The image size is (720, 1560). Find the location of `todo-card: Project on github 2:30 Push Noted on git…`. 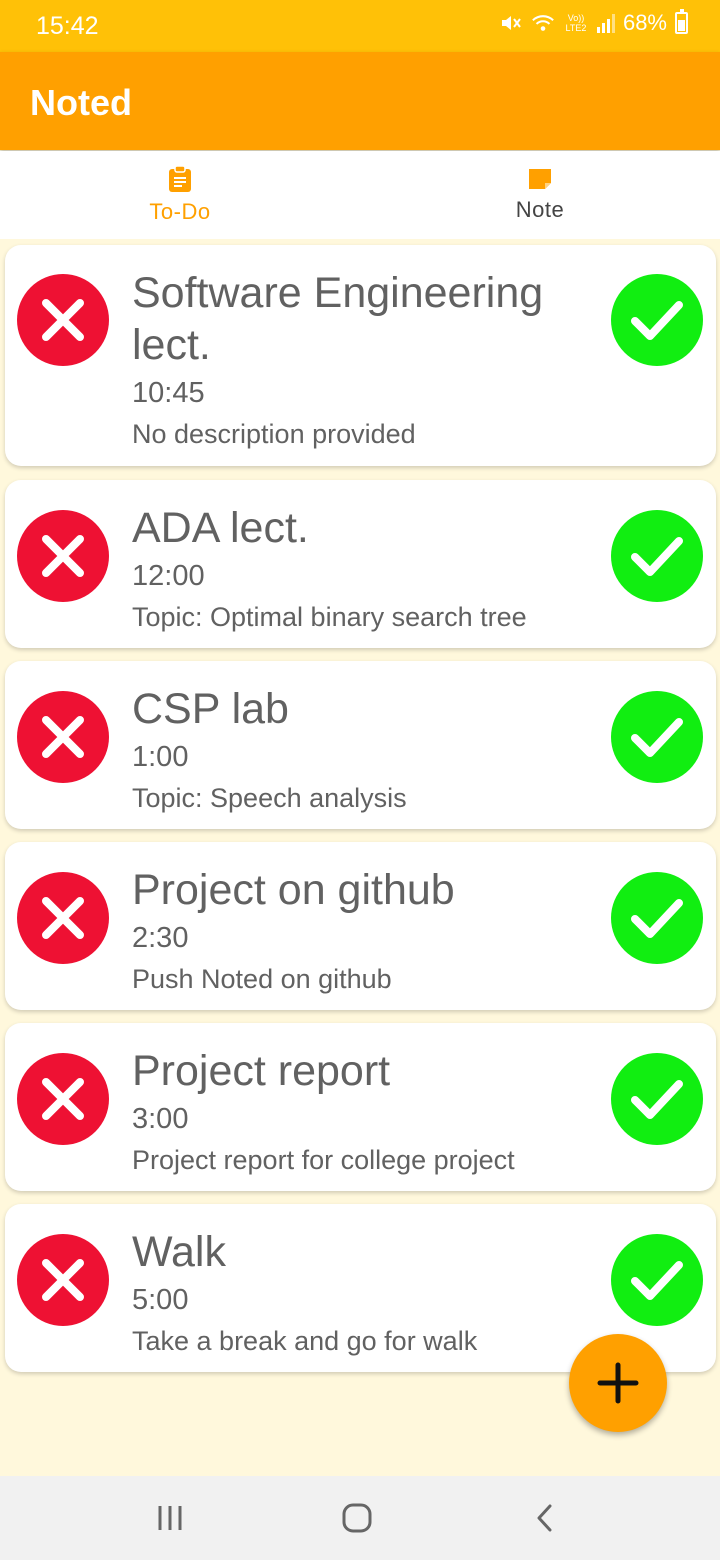

todo-card: Project on github 2:30 Push Noted on git… is located at coordinates (360, 926).